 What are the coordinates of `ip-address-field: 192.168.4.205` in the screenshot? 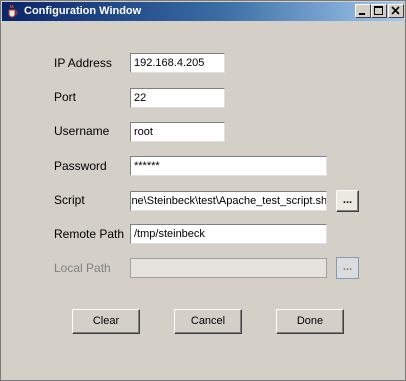 It's located at (177, 63).